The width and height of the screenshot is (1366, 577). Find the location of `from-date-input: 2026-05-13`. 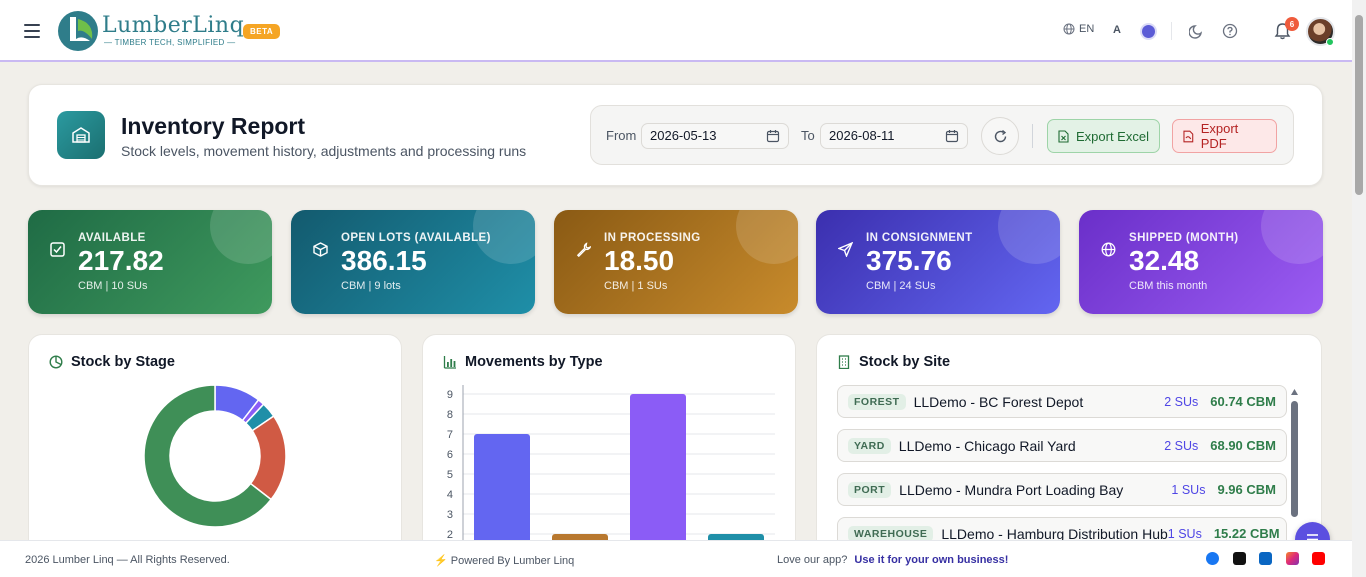

from-date-input: 2026-05-13 is located at coordinates (715, 136).